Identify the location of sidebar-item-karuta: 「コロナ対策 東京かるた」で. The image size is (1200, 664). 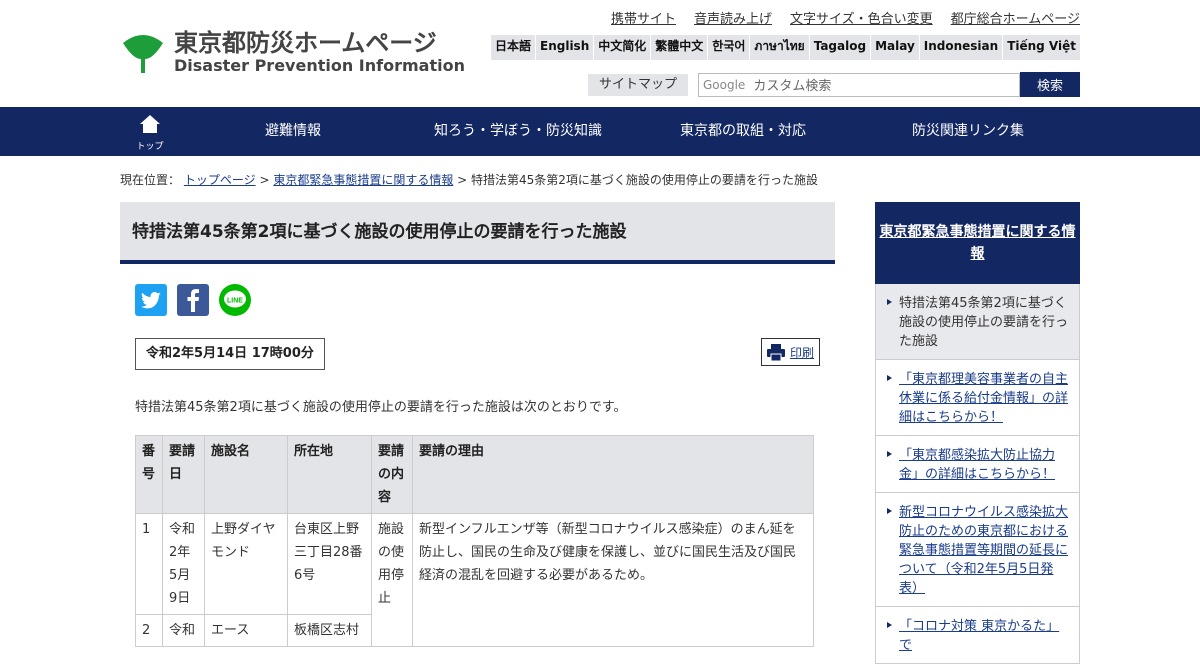
(977, 634).